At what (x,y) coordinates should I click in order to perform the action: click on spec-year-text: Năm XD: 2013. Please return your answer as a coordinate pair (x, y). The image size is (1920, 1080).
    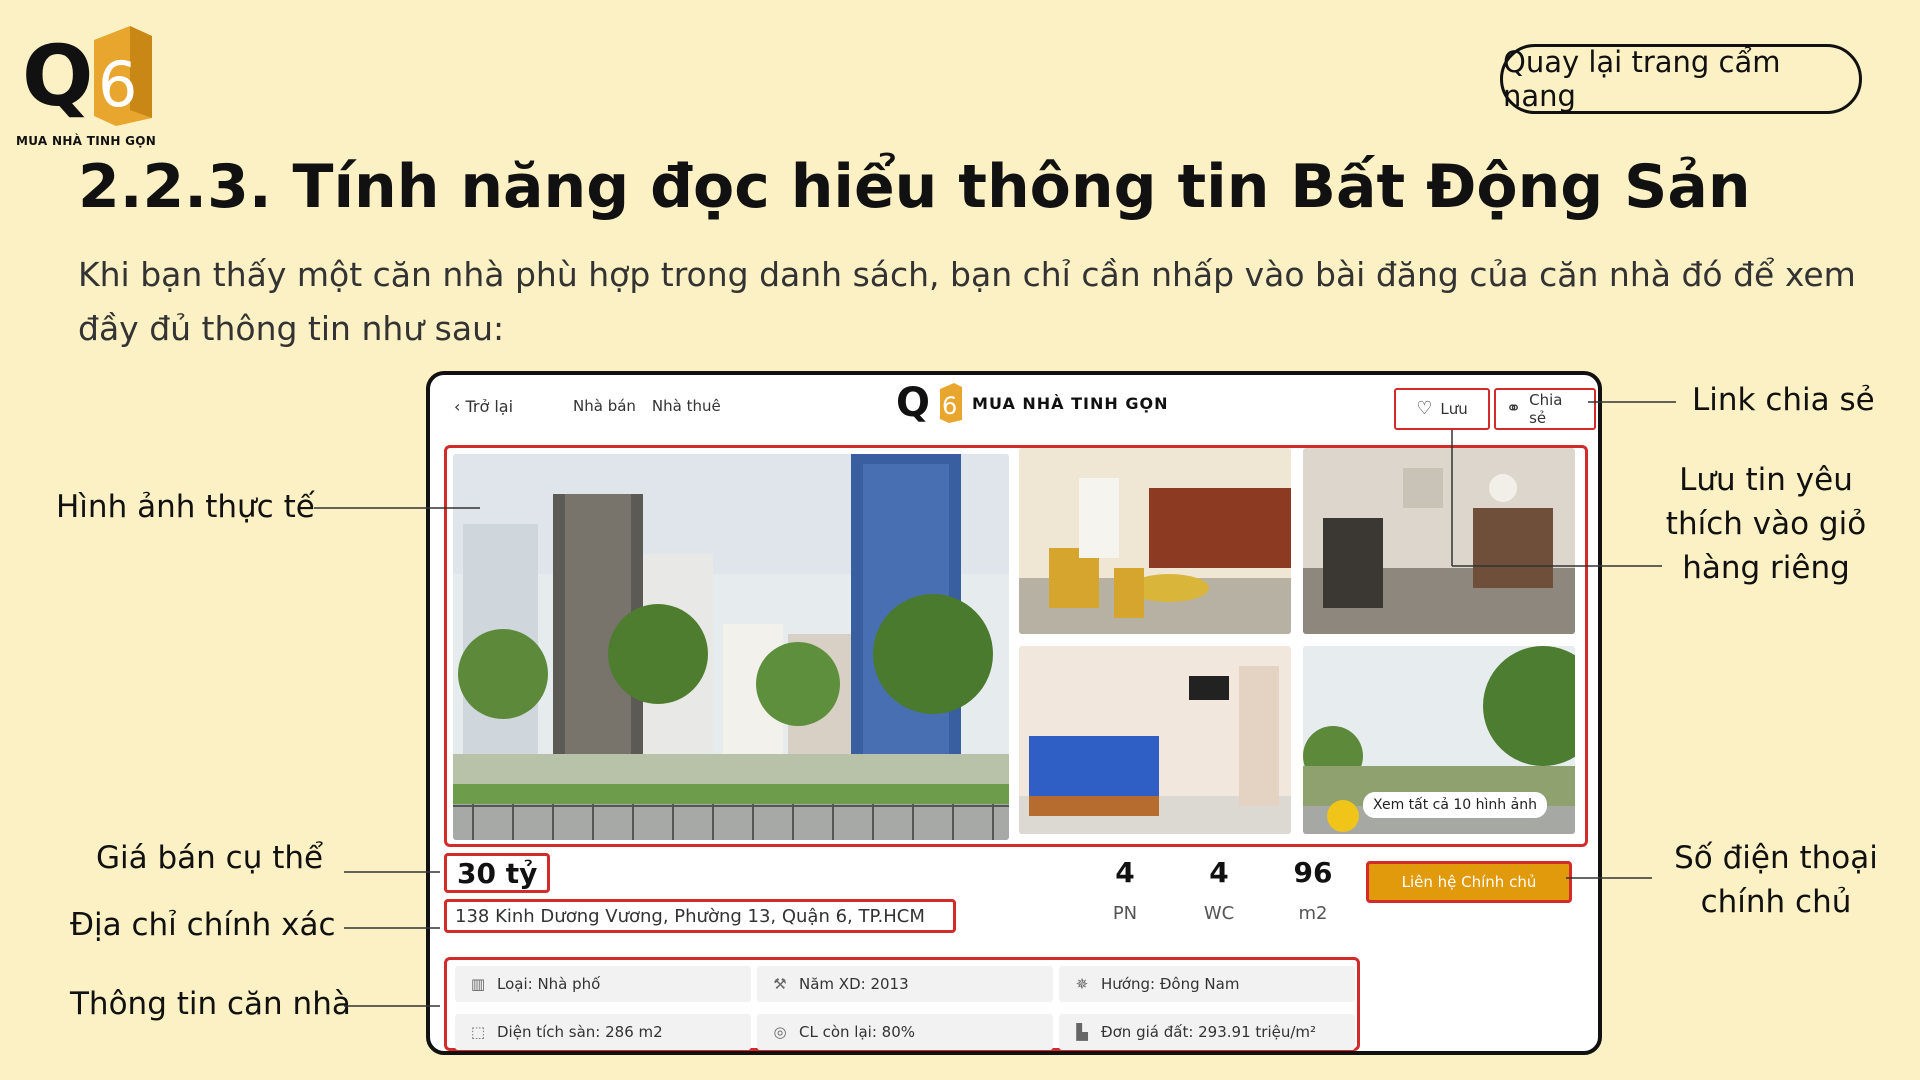
    Looking at the image, I should click on (854, 984).